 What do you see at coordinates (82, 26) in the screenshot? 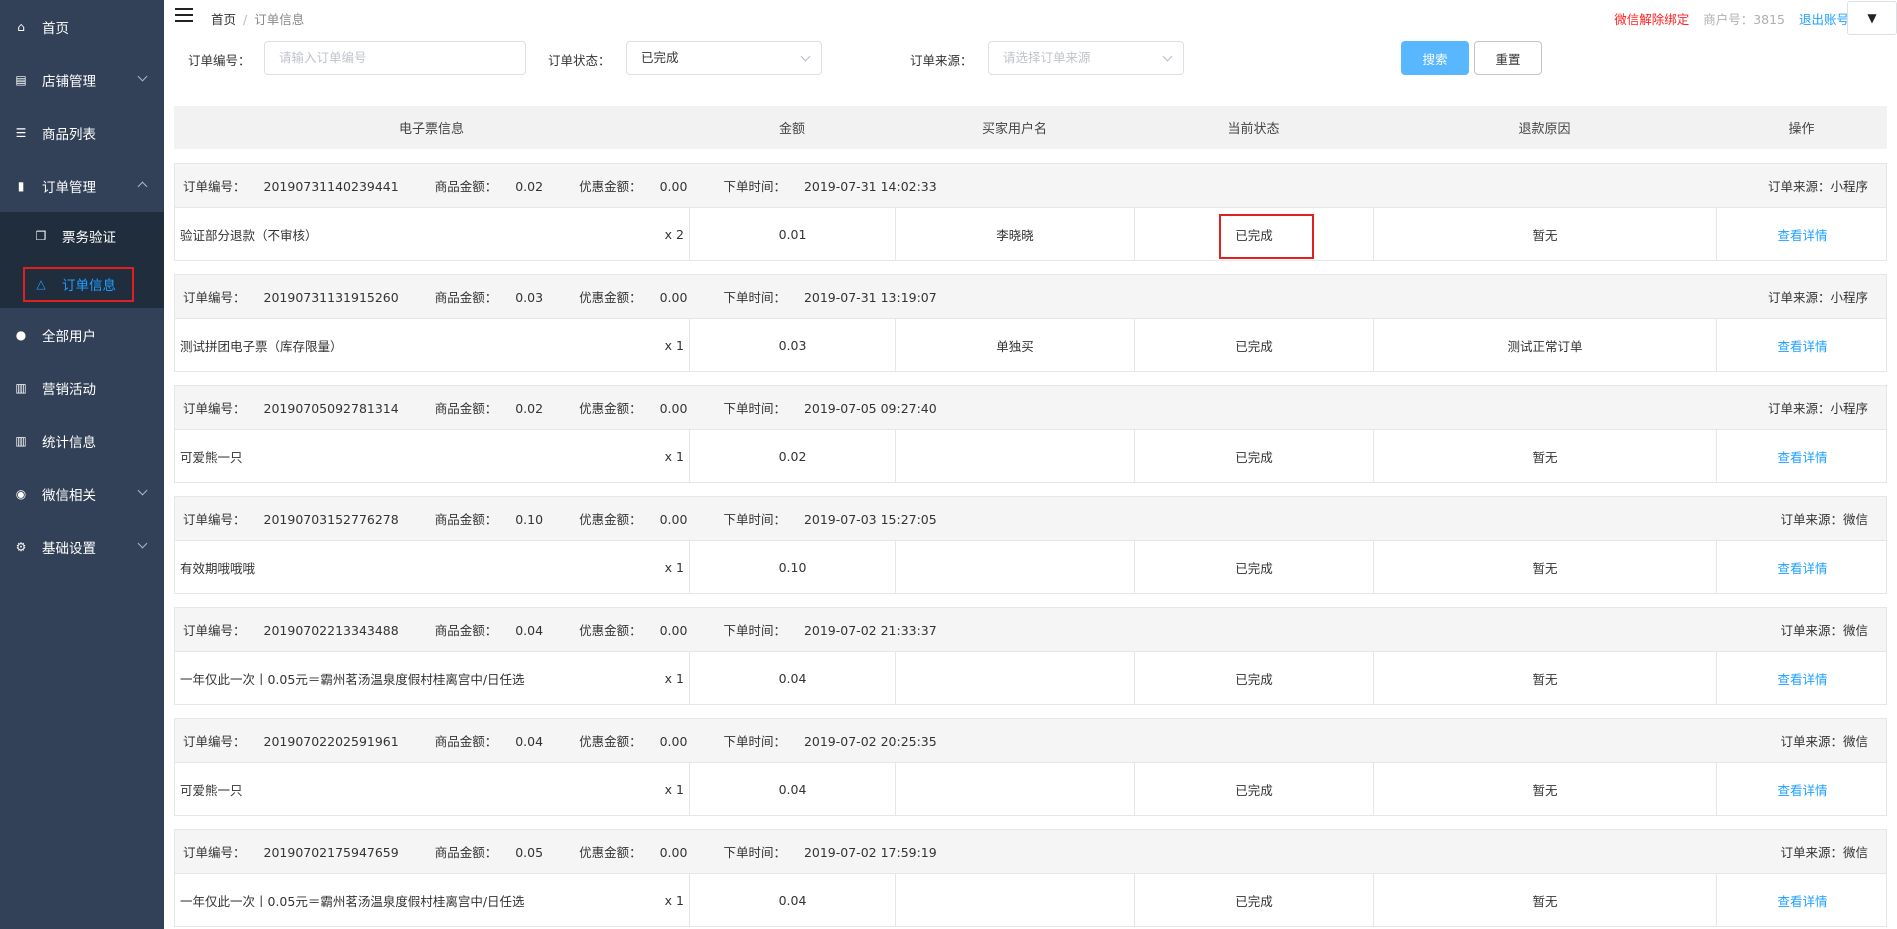
I see `sidebar-item-home: ⌂ 首页` at bounding box center [82, 26].